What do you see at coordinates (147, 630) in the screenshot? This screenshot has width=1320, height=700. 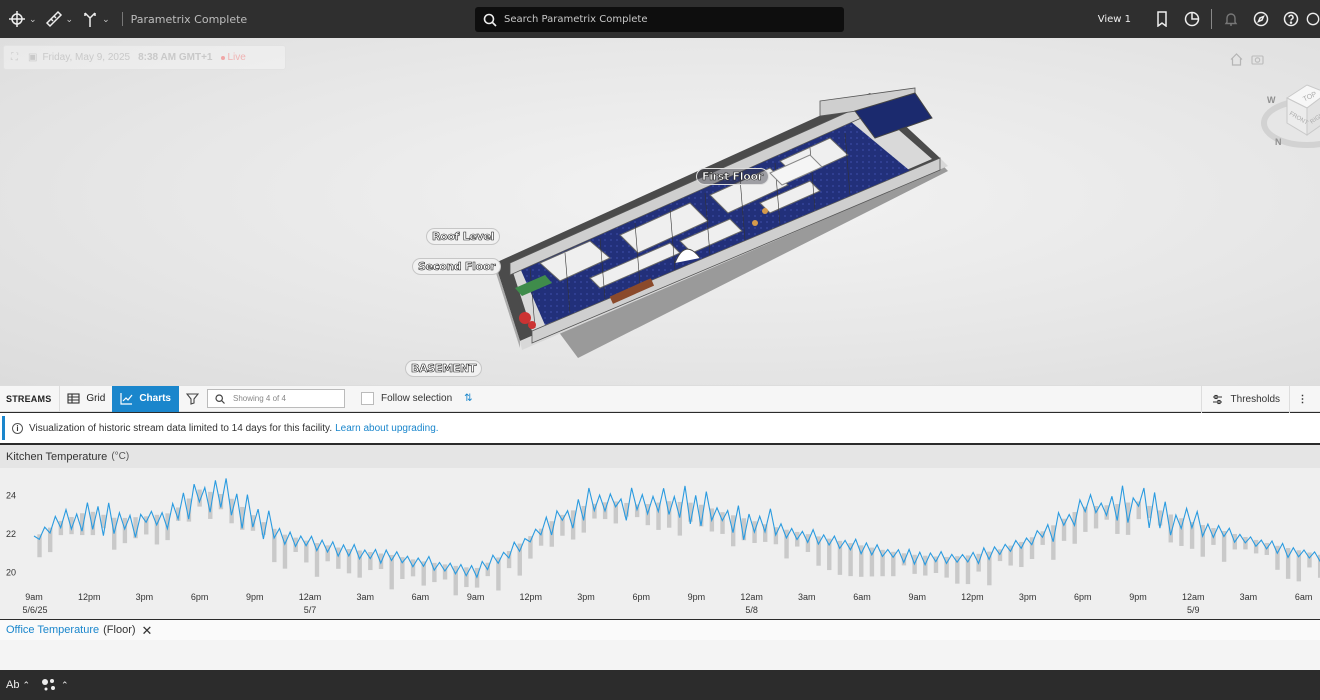 I see `close-icon: ✕` at bounding box center [147, 630].